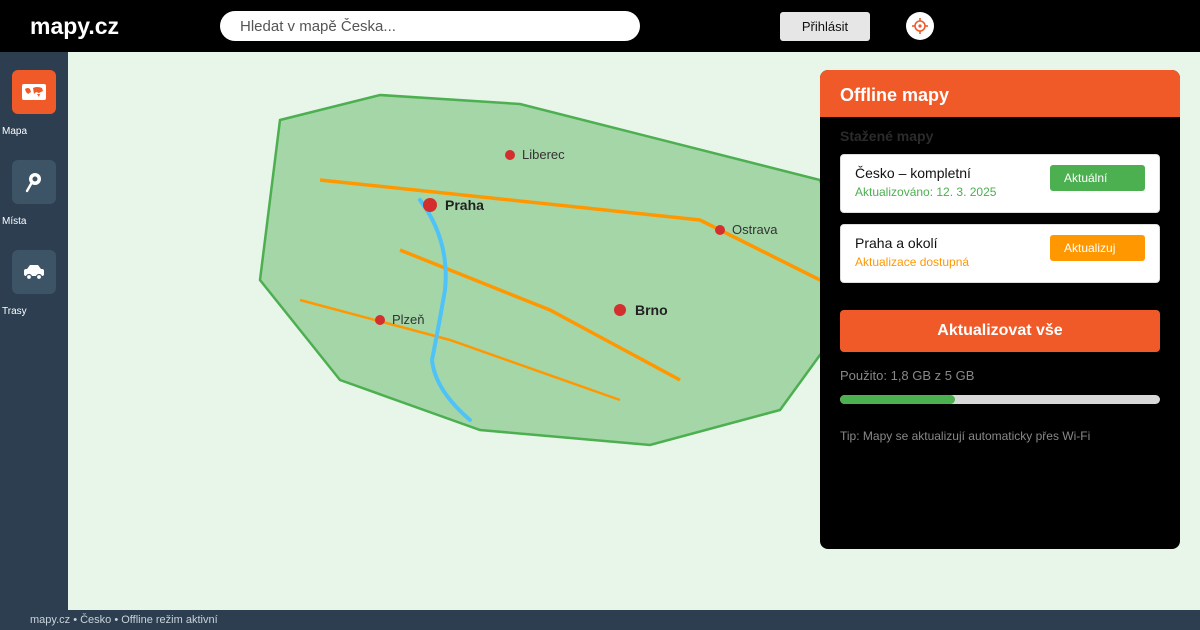 The width and height of the screenshot is (1200, 630). What do you see at coordinates (14, 311) in the screenshot?
I see `sidebar-label-trasy: Trasy` at bounding box center [14, 311].